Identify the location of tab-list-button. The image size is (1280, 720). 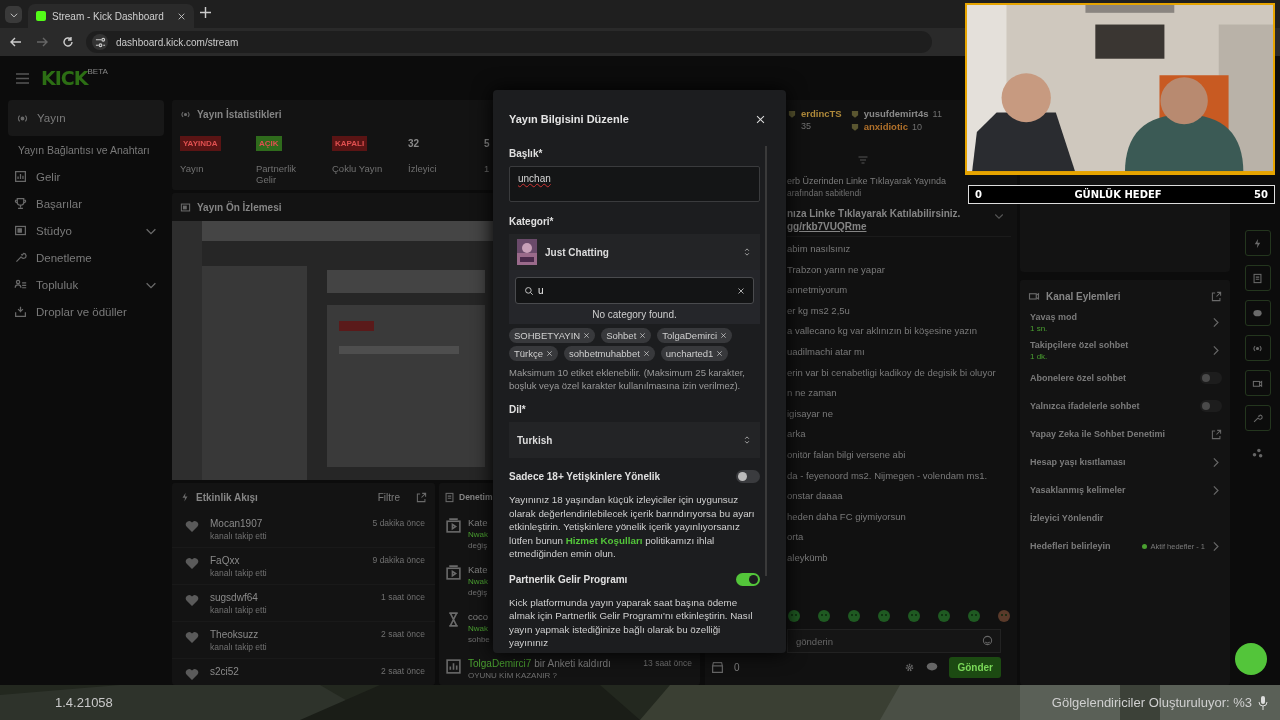
(13, 14).